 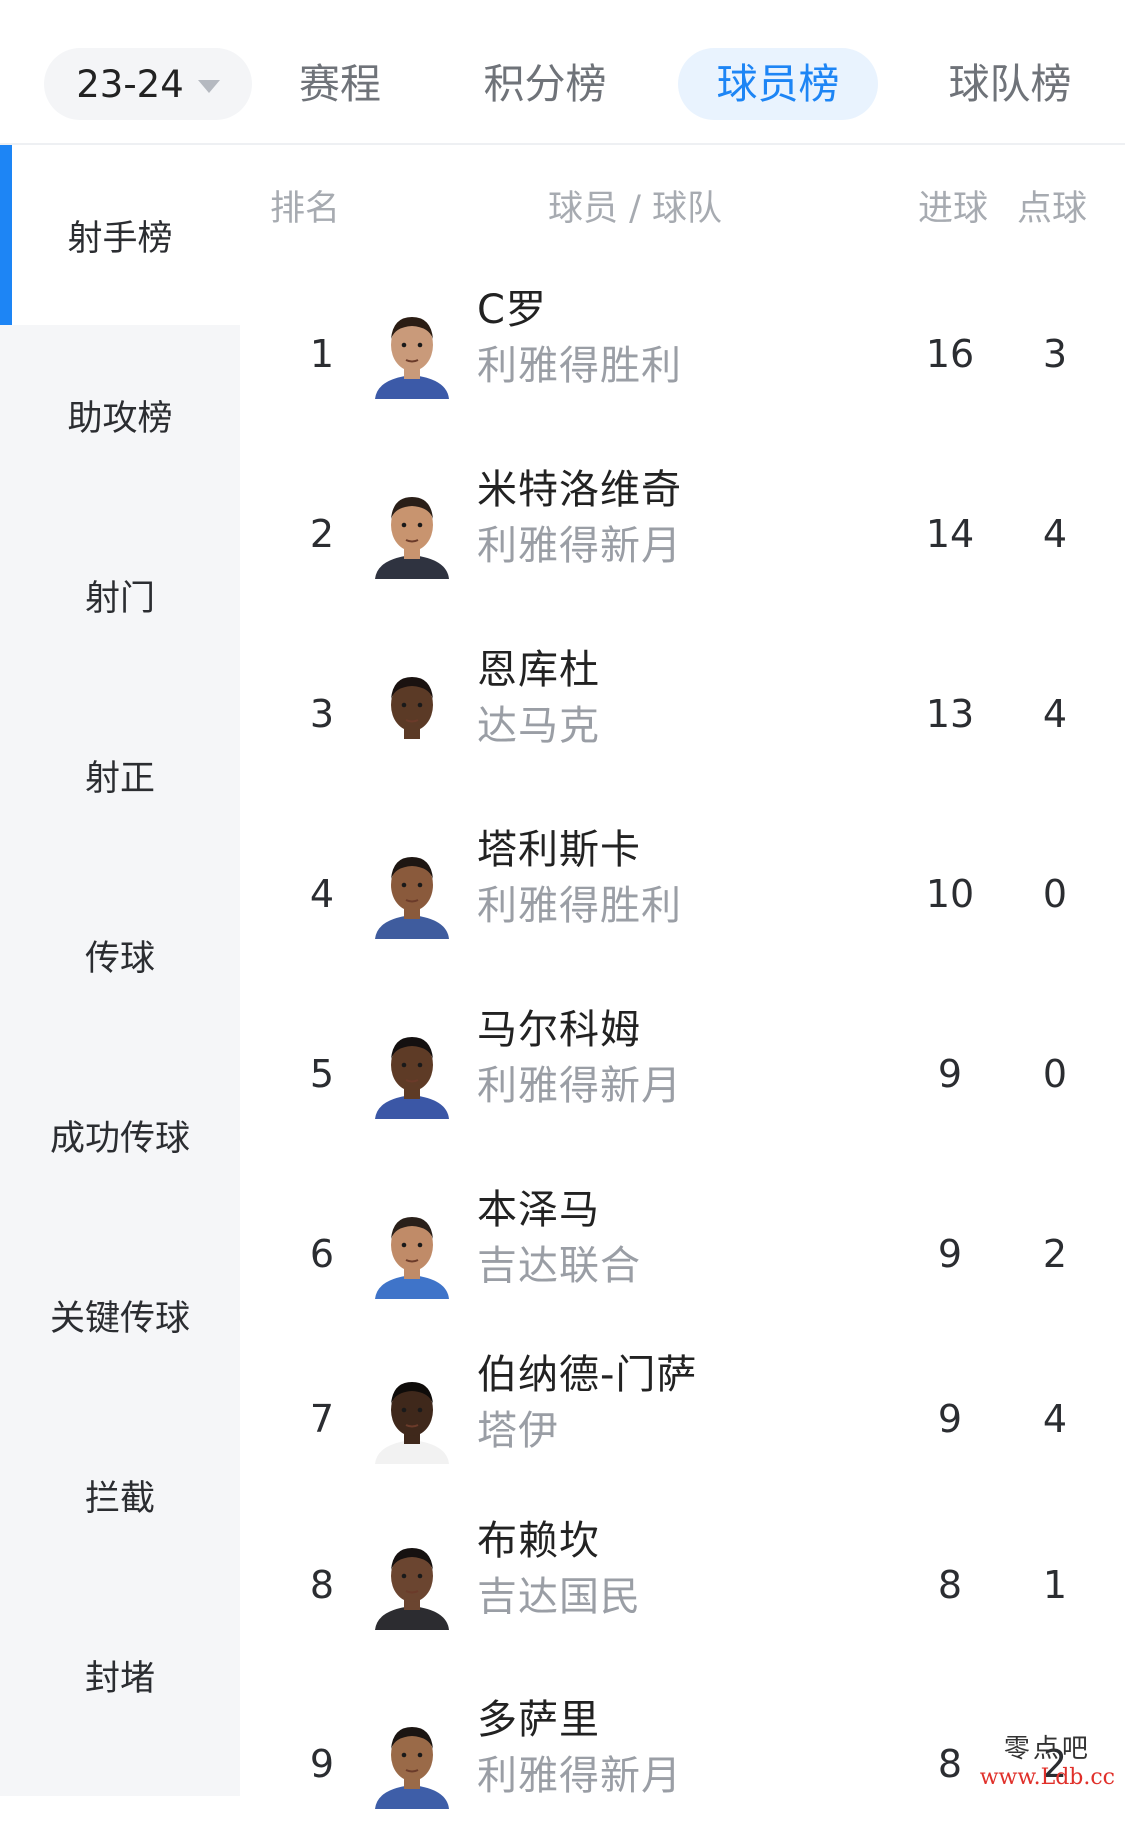 I want to click on header-player-team: 球员 / 球队, so click(x=635, y=209).